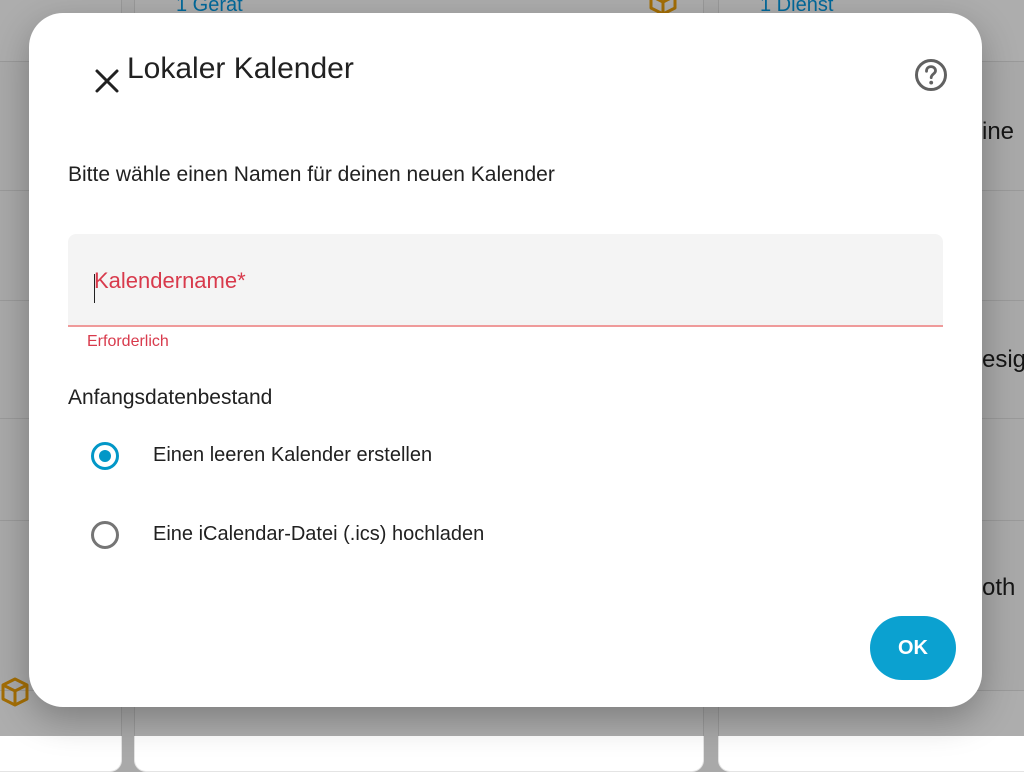 This screenshot has width=1024, height=772. What do you see at coordinates (105, 456) in the screenshot?
I see `radio-checked` at bounding box center [105, 456].